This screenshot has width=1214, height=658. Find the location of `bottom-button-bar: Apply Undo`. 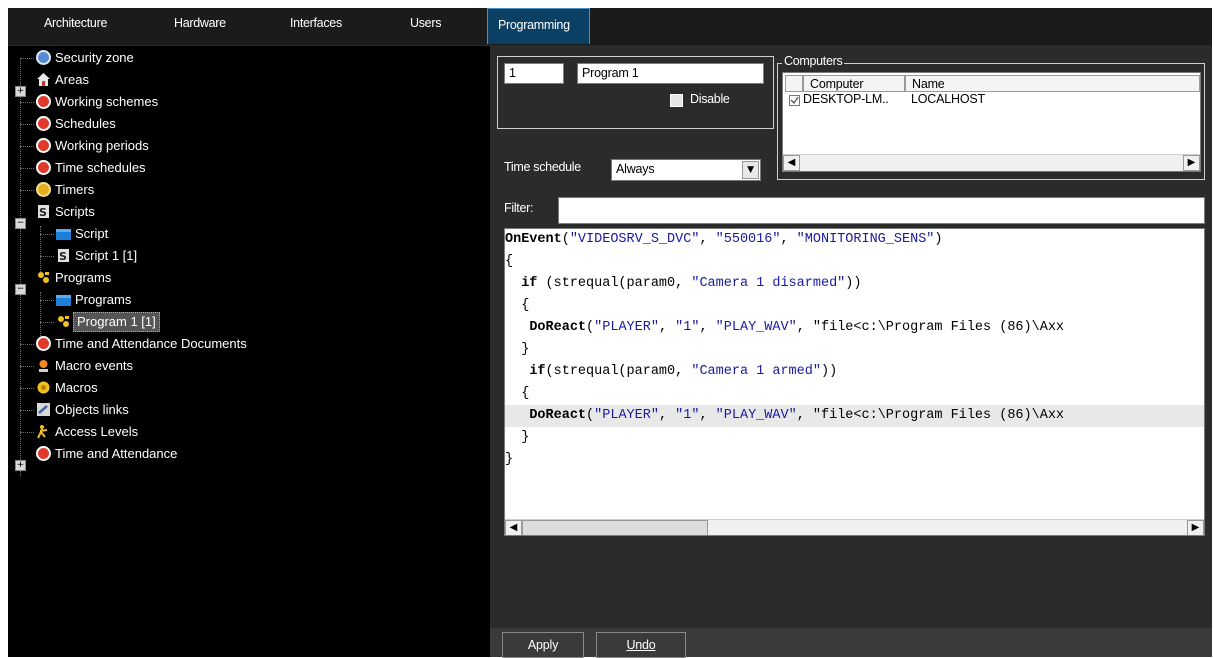

bottom-button-bar: Apply Undo is located at coordinates (851, 643).